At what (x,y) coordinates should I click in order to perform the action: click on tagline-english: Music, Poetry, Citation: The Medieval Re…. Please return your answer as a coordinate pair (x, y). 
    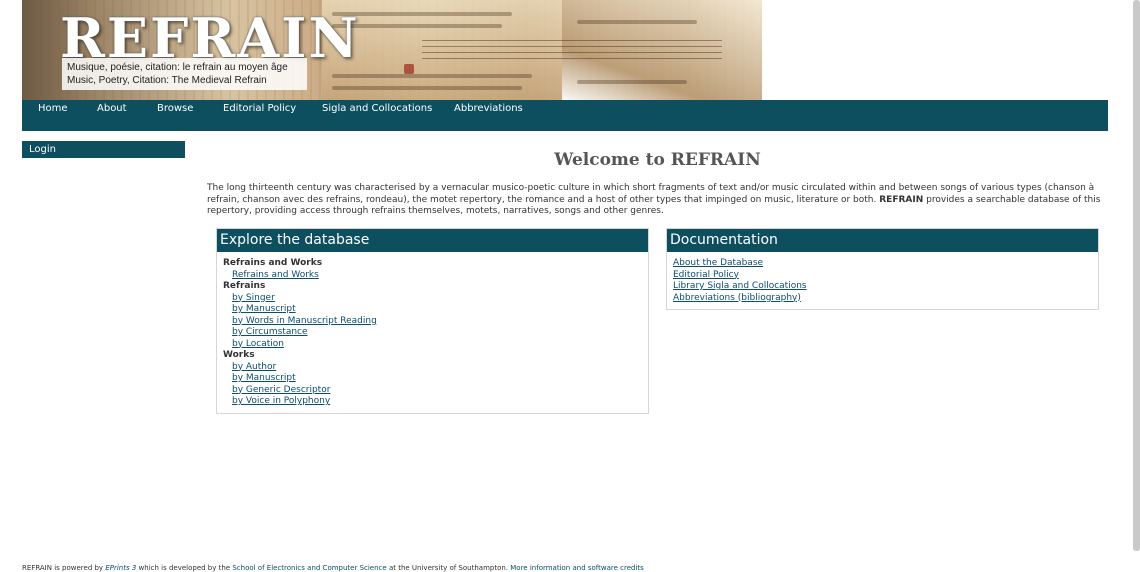
    Looking at the image, I should click on (167, 80).